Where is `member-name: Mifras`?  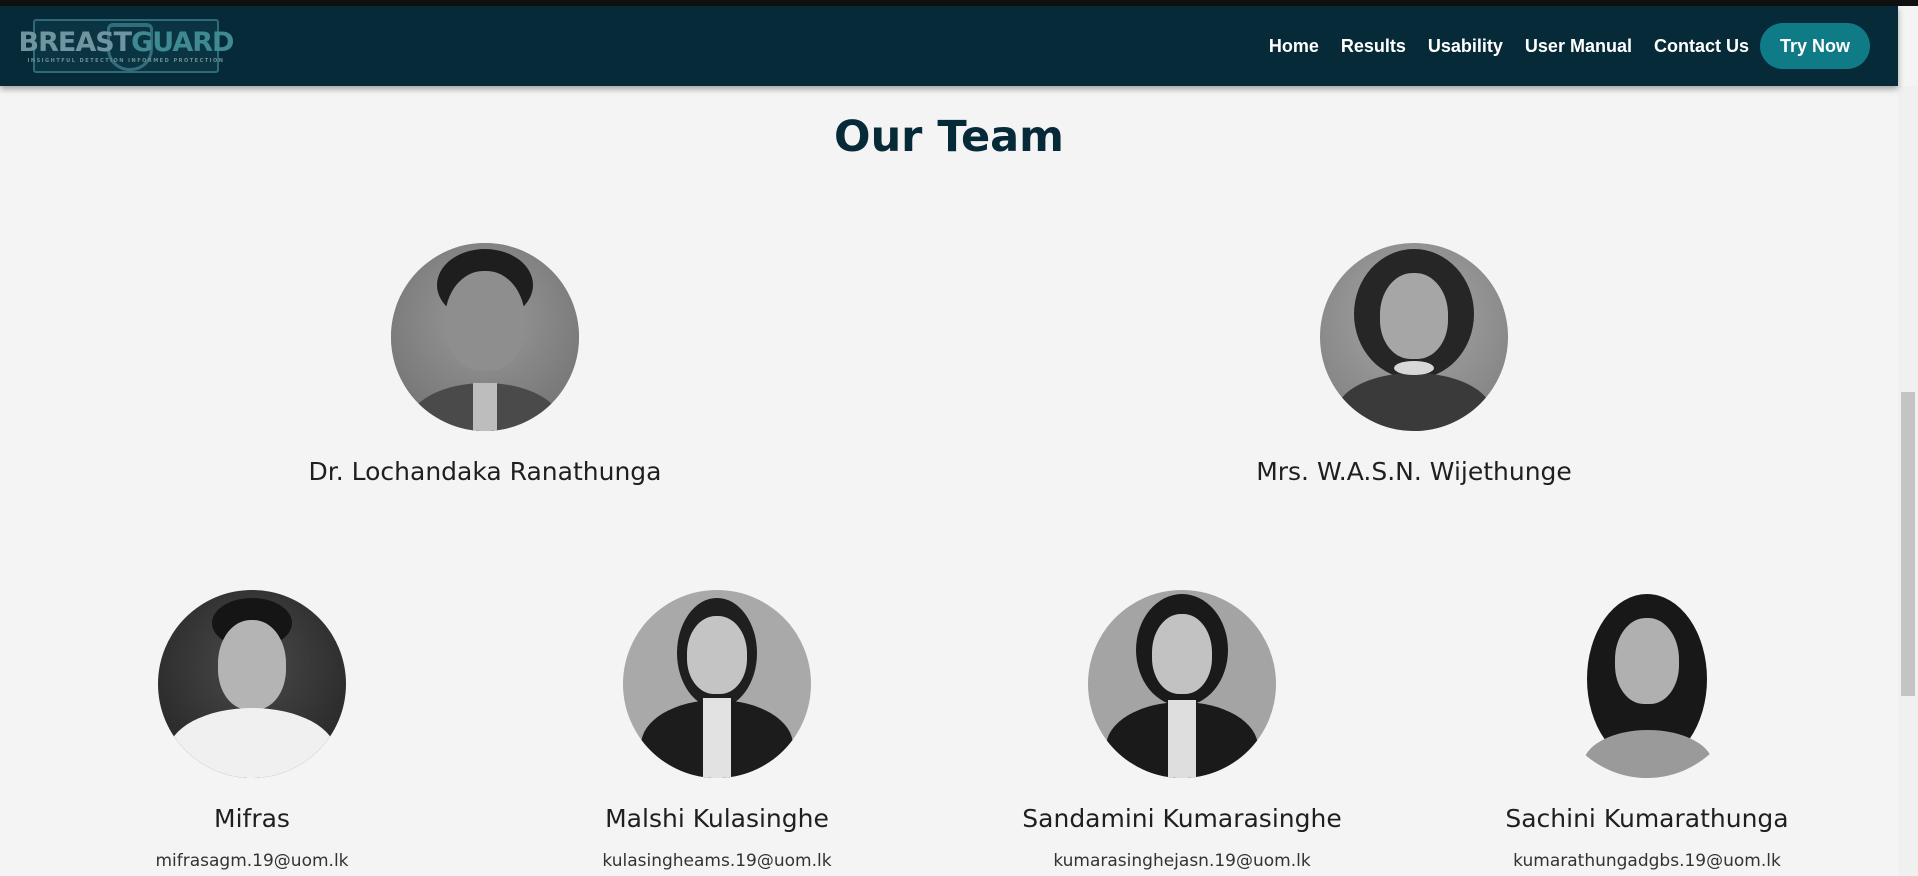
member-name: Mifras is located at coordinates (252, 818).